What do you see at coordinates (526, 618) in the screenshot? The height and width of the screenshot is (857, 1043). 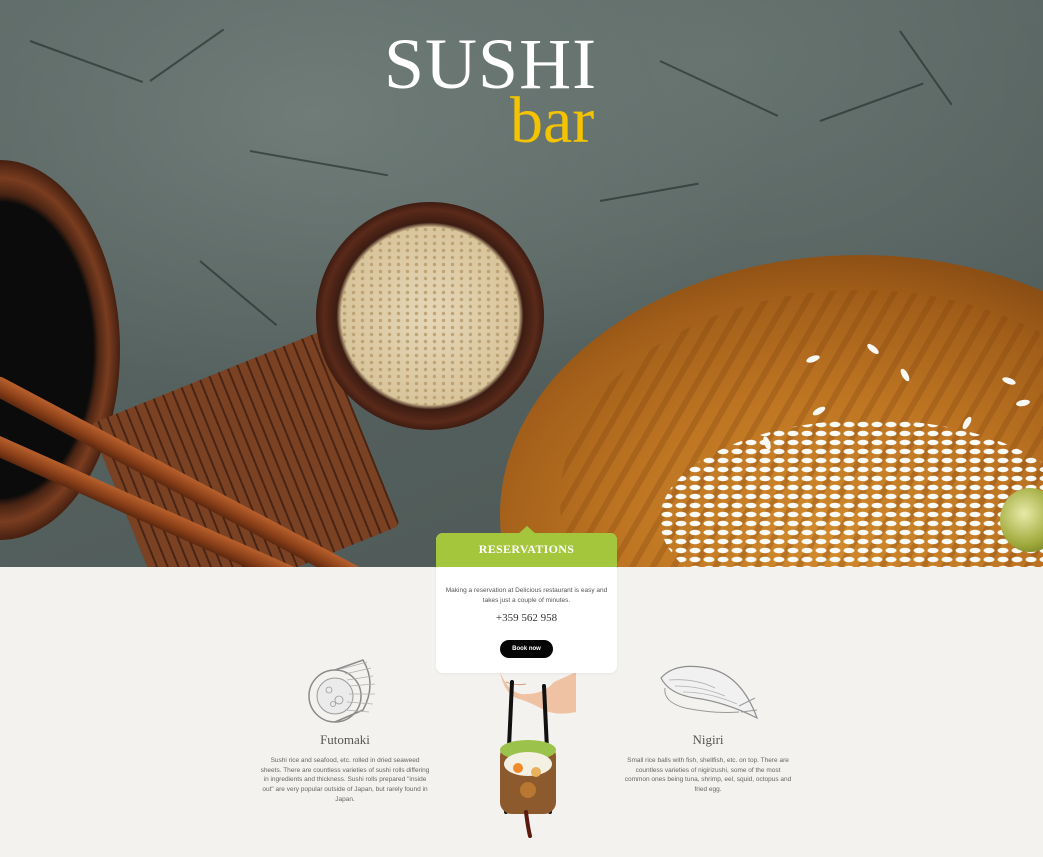 I see `reservations-phone: +359 562 958` at bounding box center [526, 618].